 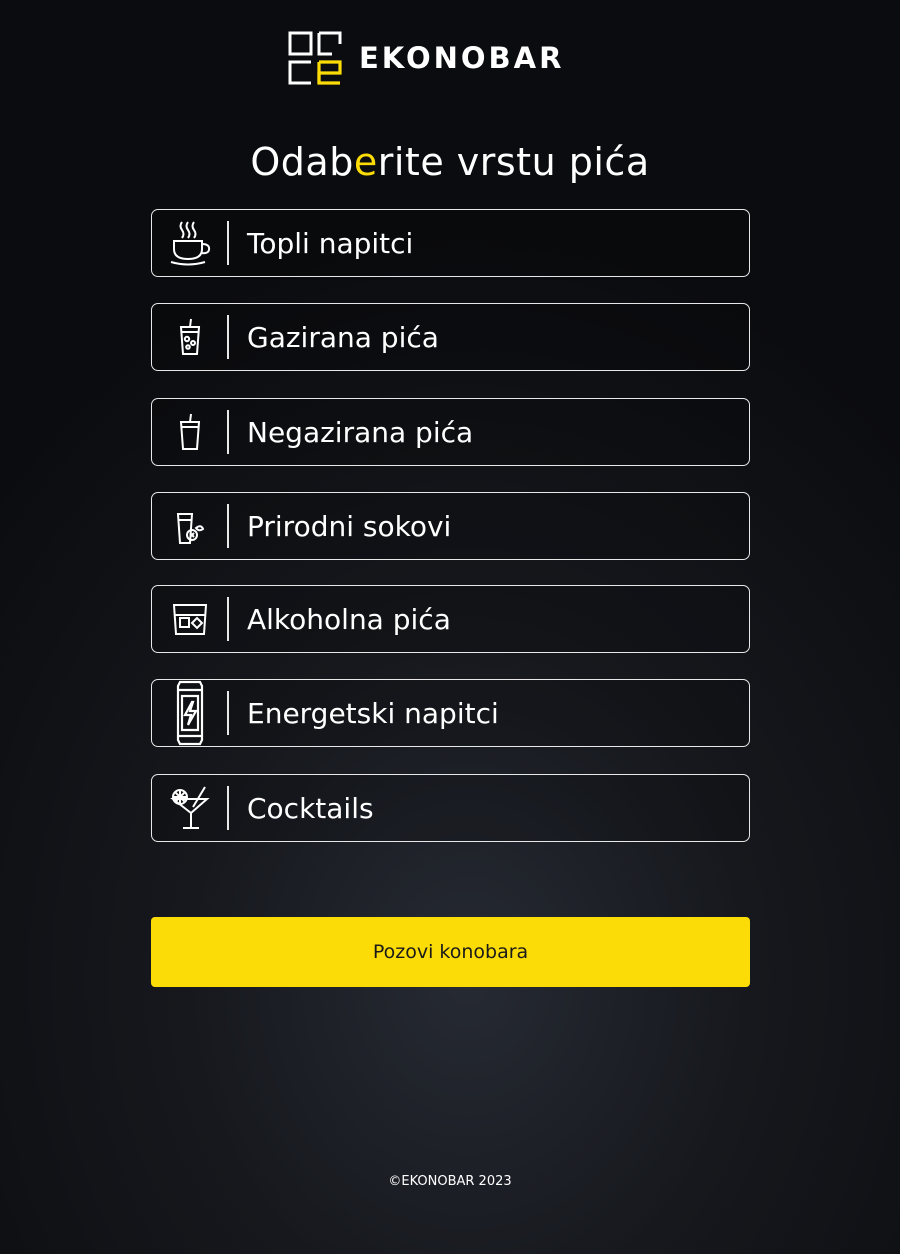 I want to click on brand-logo: EKONOBAR, so click(x=425, y=58).